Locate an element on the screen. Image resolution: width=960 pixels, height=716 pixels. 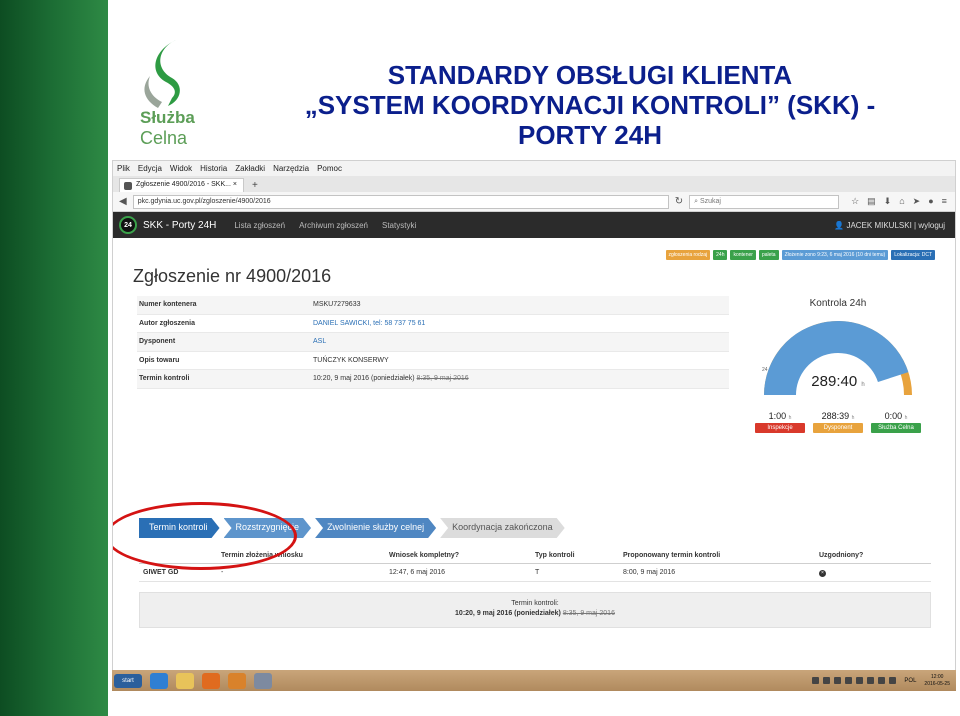
kontrola-time: 289:40 h is located at coordinates (838, 381).